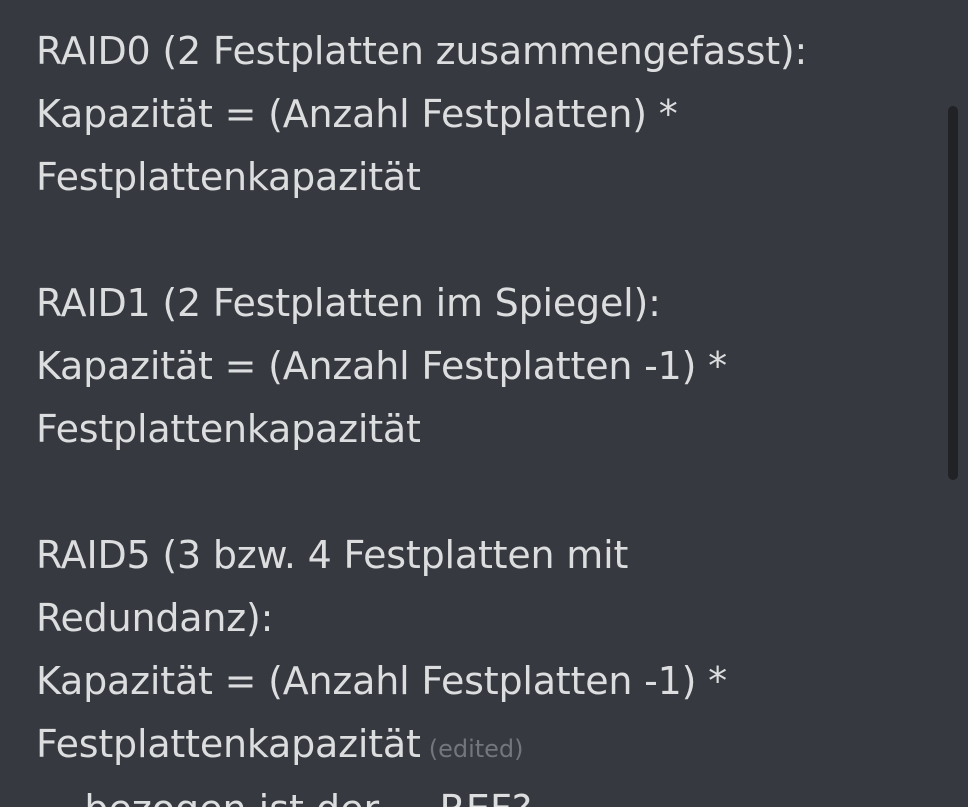 This screenshot has width=968, height=807. I want to click on raid5-formula: Kapazität = (Anzahl Festplatten -1) *, so click(381, 681).